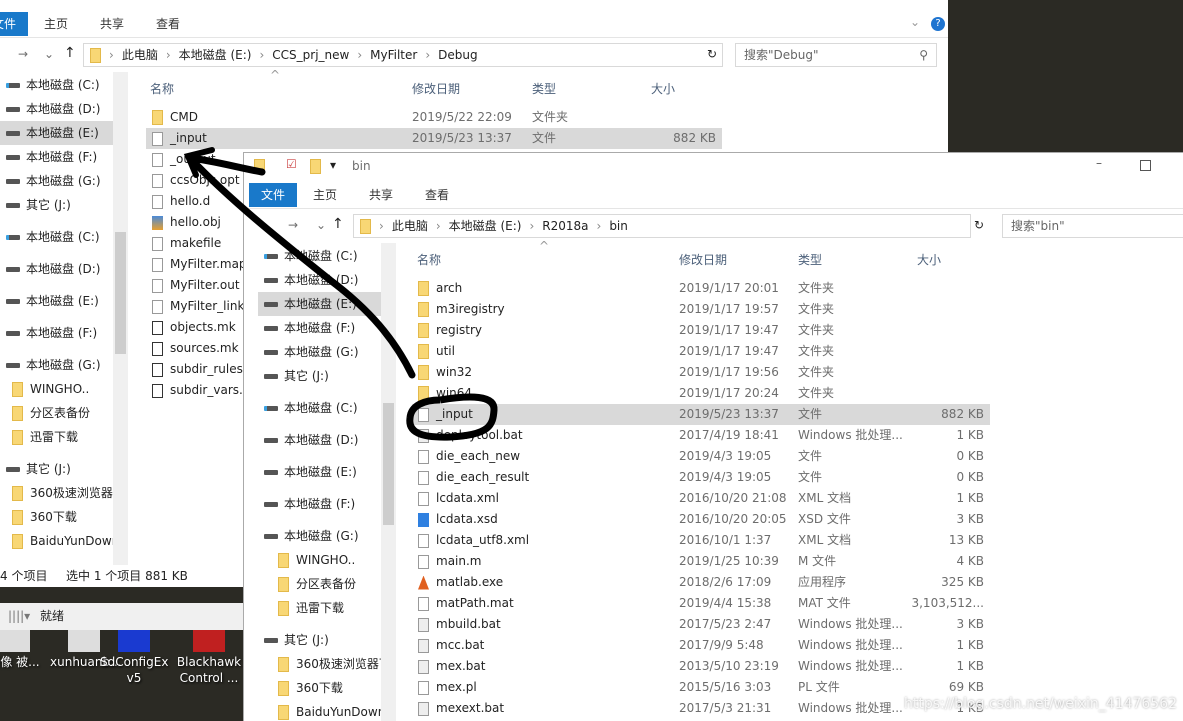 This screenshot has width=1183, height=721. What do you see at coordinates (452, 417) in the screenshot?
I see `annotation-circle` at bounding box center [452, 417].